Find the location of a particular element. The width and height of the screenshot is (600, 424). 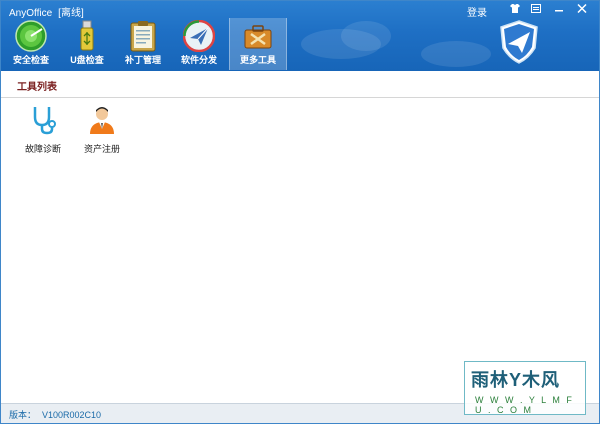

close-icon is located at coordinates (582, 10).